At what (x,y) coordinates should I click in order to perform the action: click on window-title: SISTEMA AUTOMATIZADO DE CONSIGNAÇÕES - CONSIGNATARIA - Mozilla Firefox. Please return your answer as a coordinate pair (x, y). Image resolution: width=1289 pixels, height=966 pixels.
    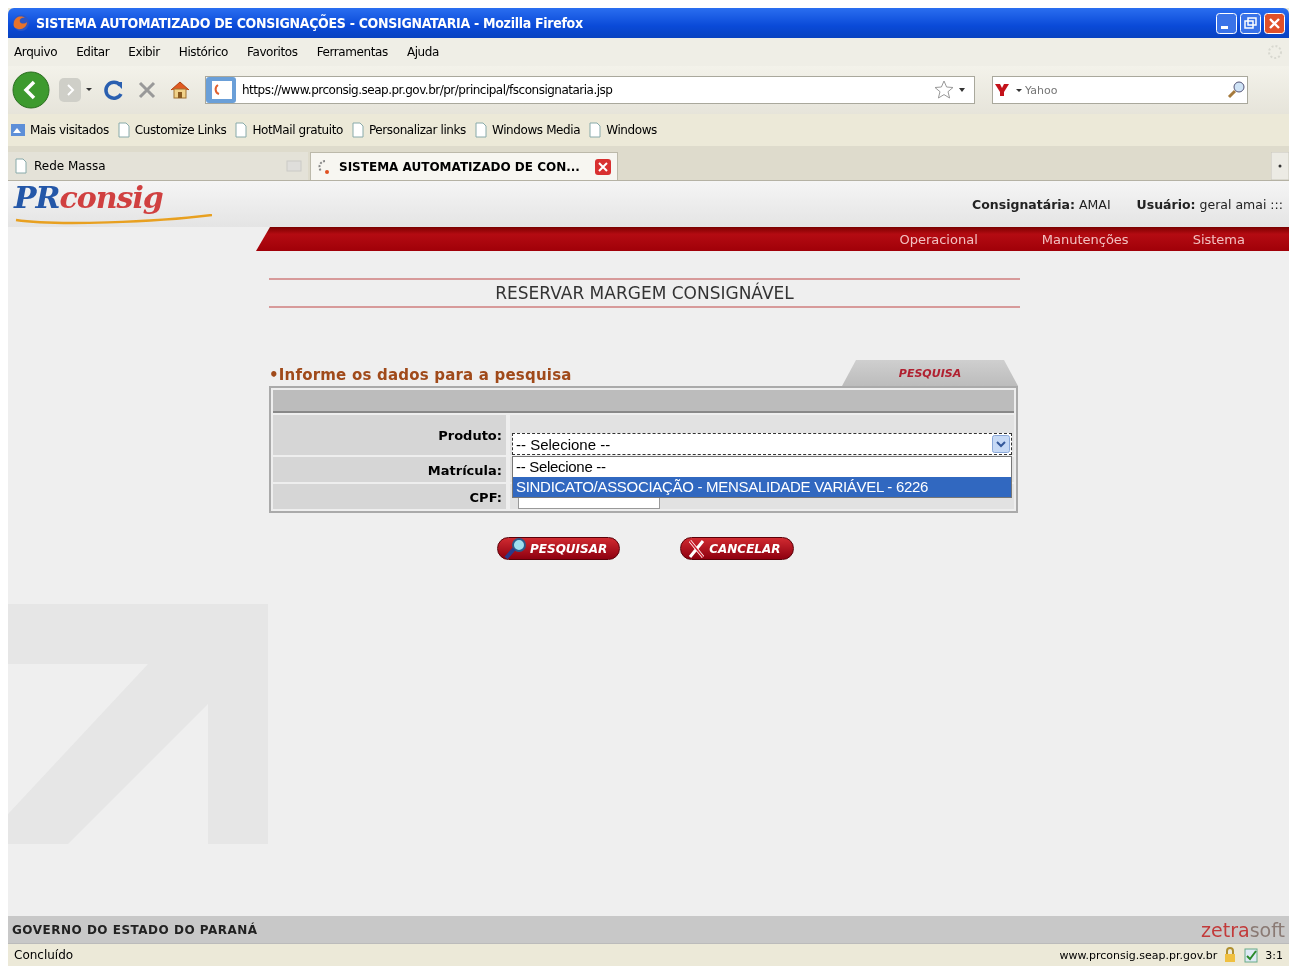
    Looking at the image, I should click on (310, 23).